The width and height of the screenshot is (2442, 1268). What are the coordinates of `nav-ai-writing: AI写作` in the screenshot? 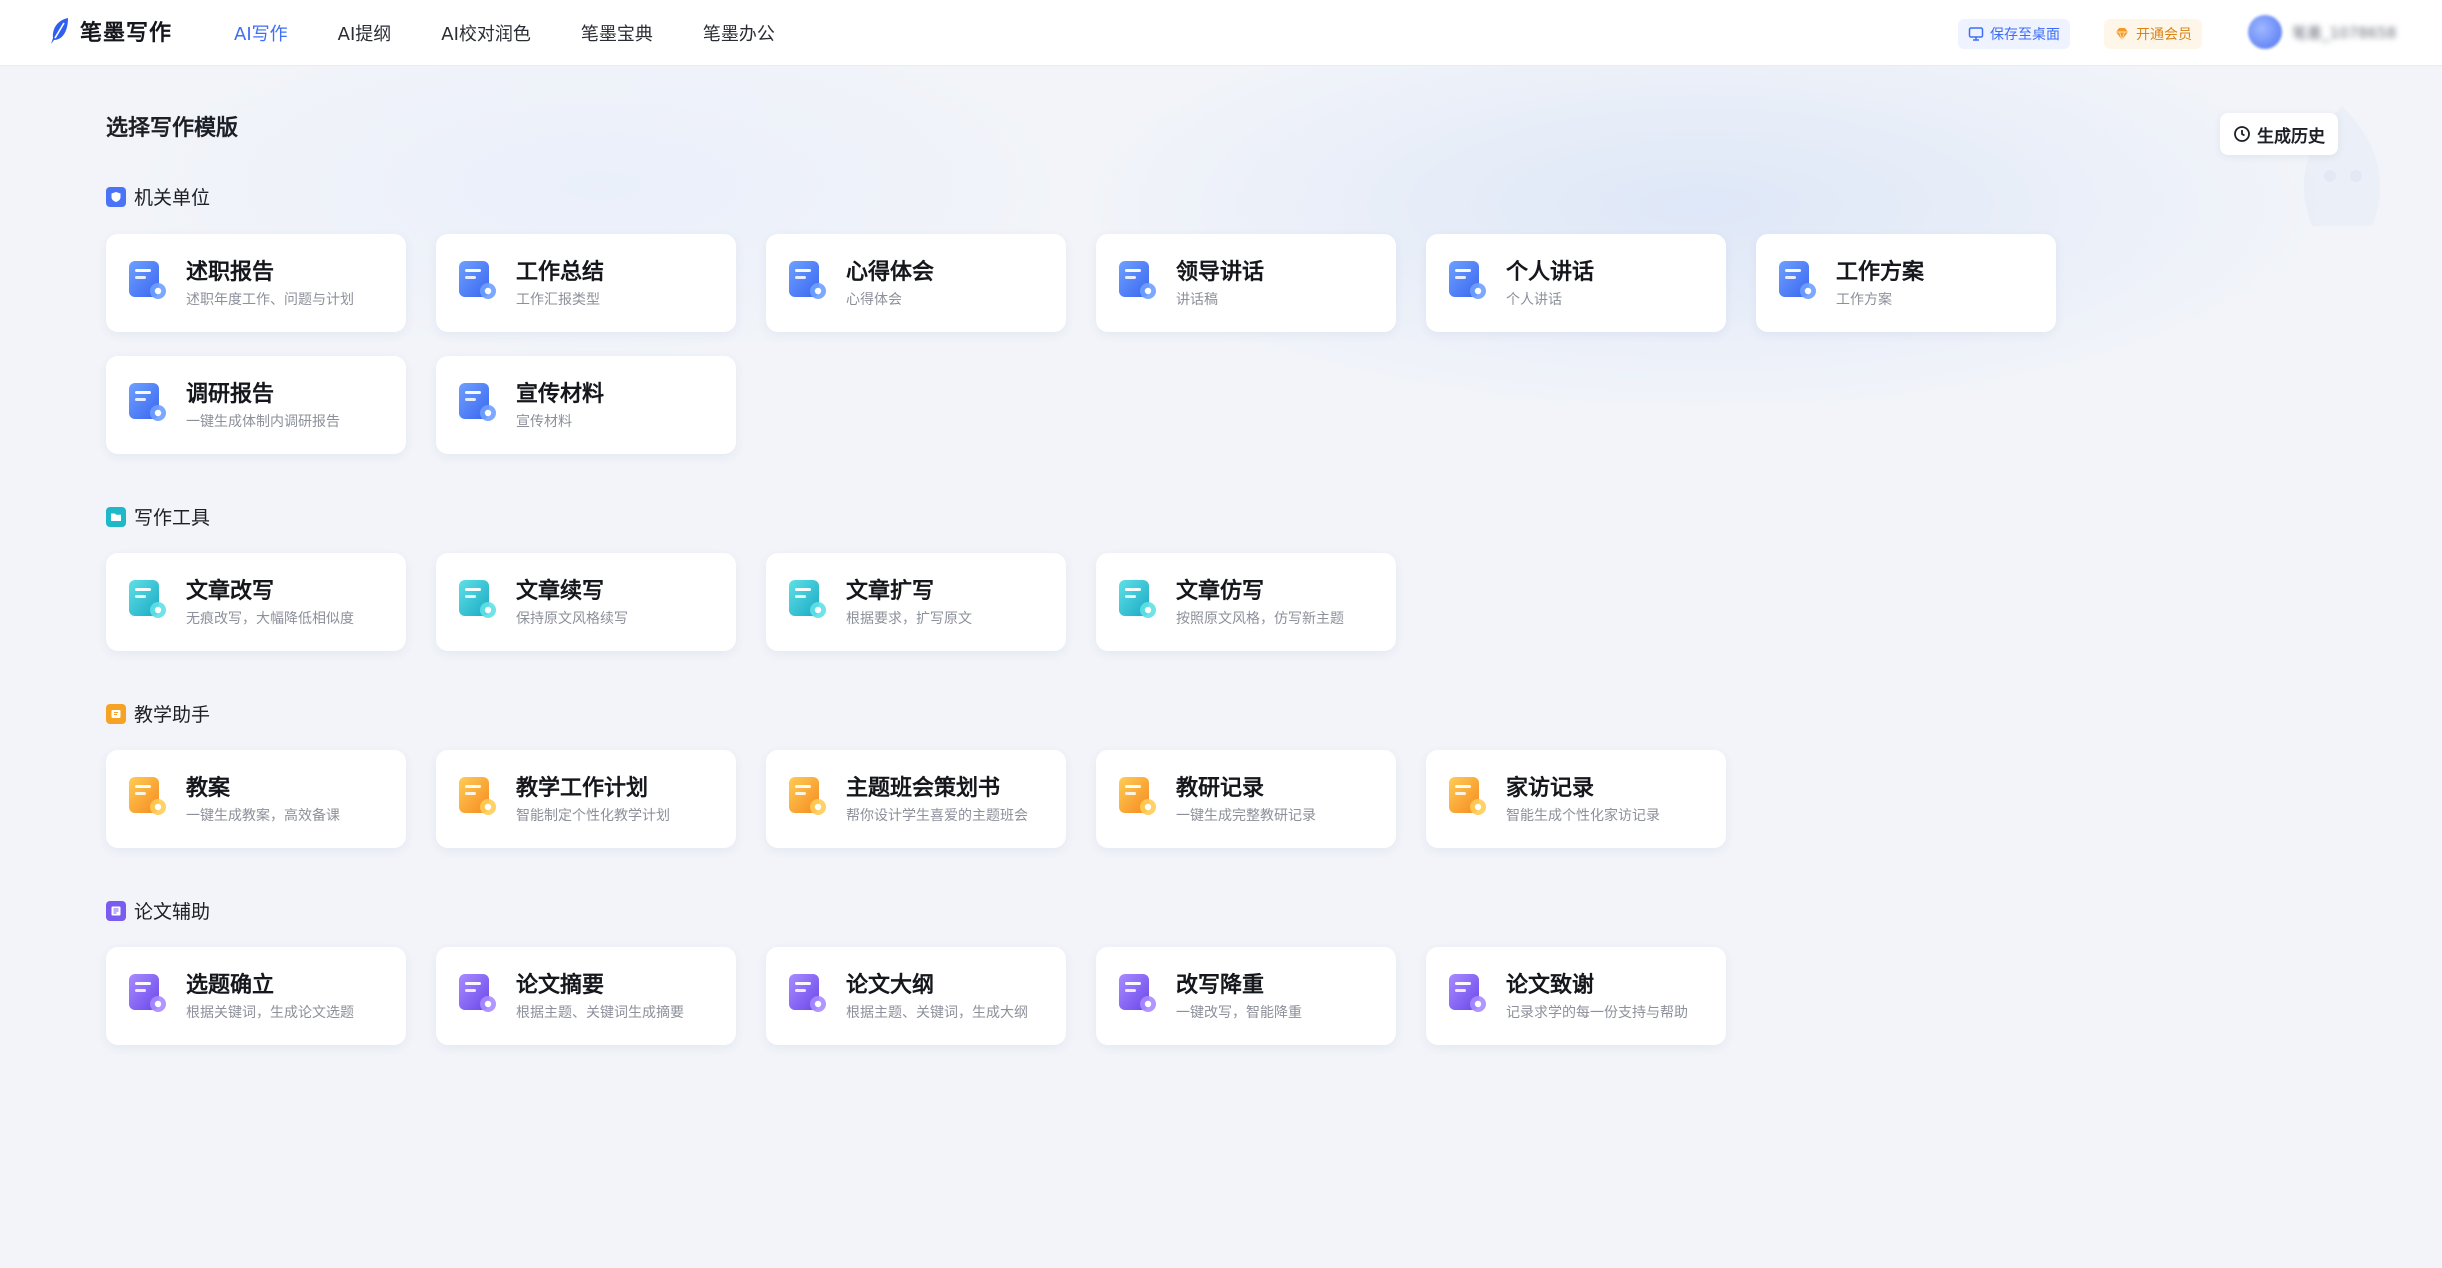 It's located at (261, 33).